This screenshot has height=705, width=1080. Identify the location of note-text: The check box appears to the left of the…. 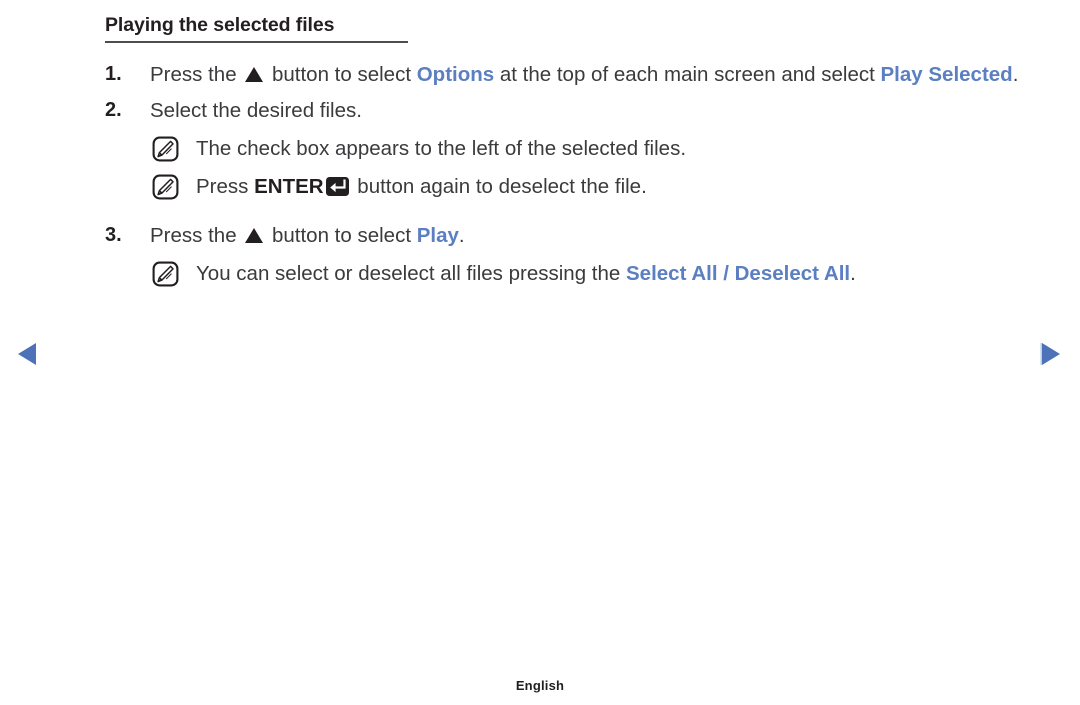
(441, 148).